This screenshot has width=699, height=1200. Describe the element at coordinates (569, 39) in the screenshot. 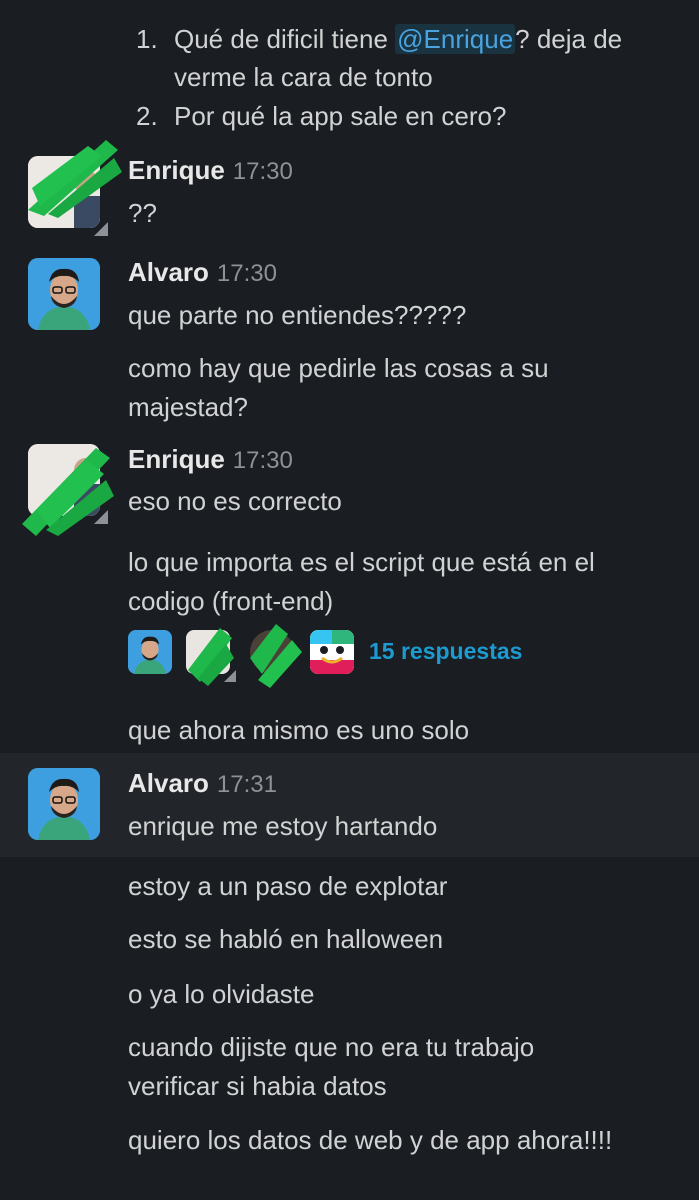

I see `list-text: ? deja de` at that location.